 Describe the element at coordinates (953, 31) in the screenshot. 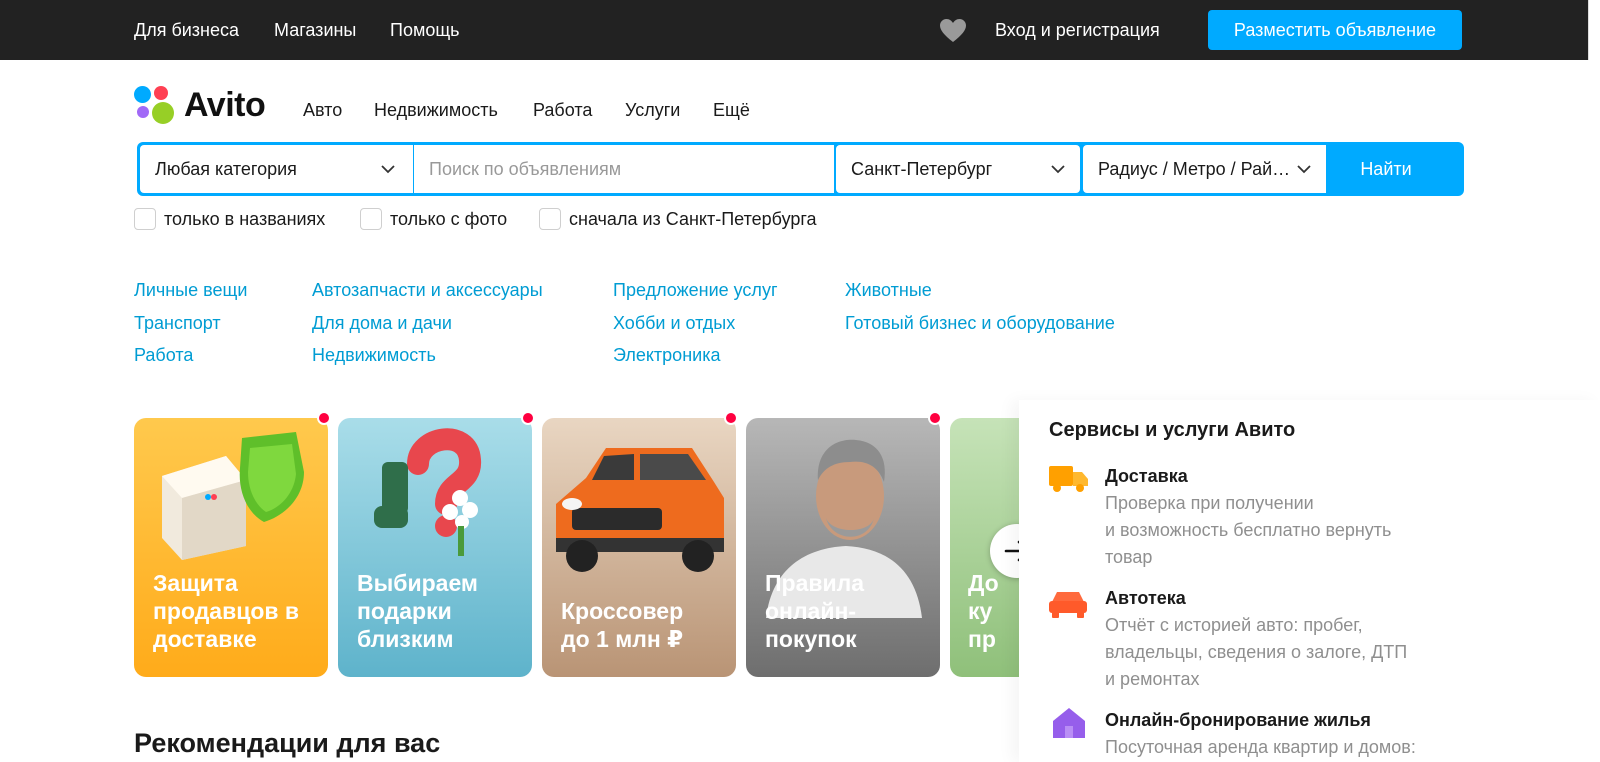

I see `heart-icon` at that location.